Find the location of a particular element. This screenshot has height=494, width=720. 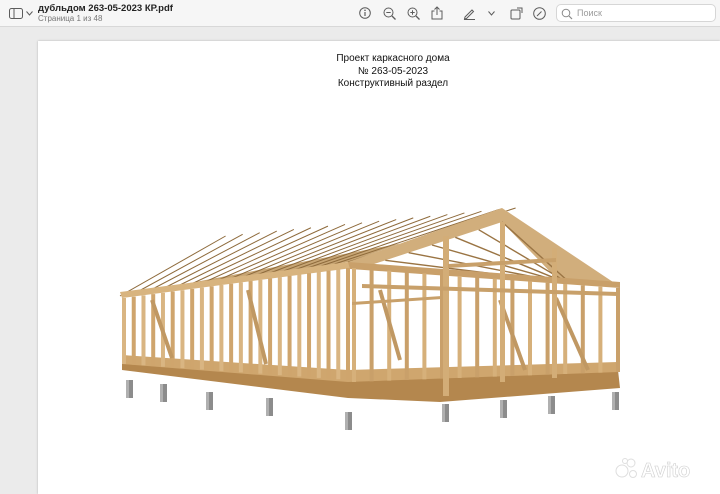

annotate-button is located at coordinates (539, 13).